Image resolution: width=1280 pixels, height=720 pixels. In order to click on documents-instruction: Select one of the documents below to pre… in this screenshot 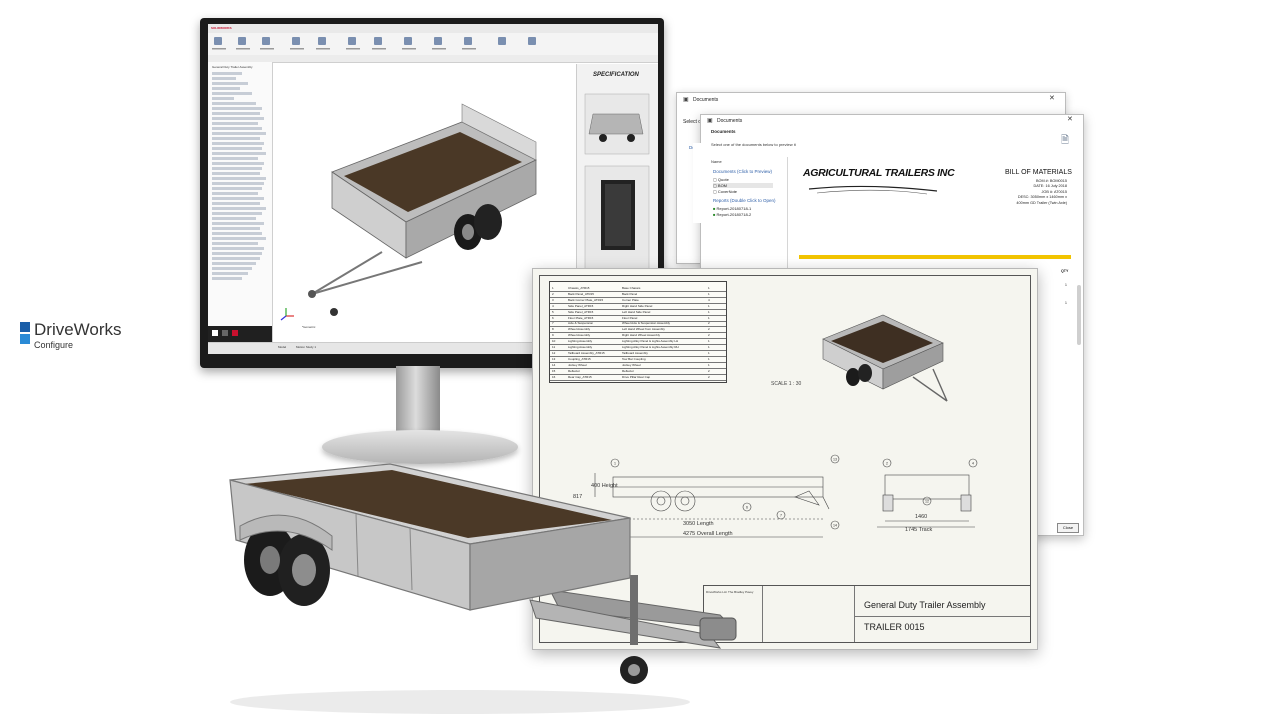, I will do `click(753, 144)`.